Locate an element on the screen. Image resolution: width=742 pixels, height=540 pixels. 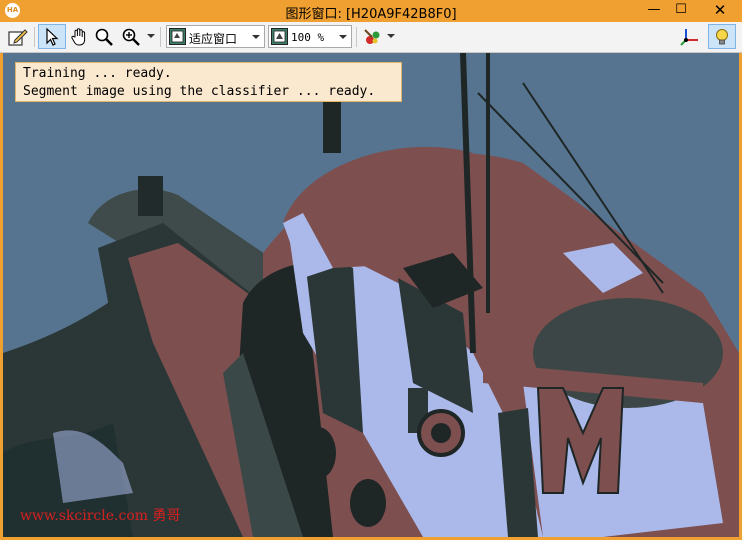
color-paint-button is located at coordinates (372, 36).